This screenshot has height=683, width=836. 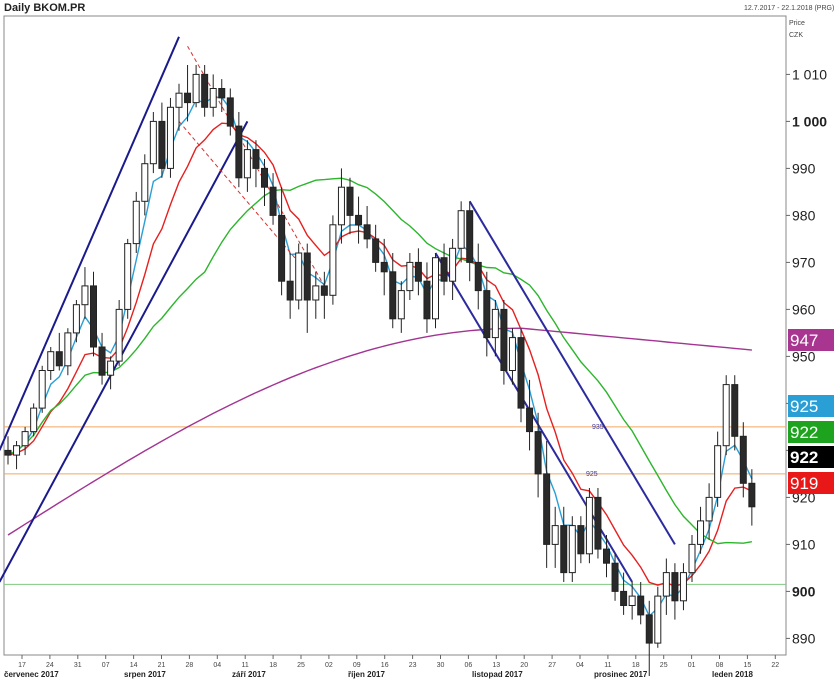 What do you see at coordinates (732, 674) in the screenshot?
I see `month-label: leden 2018` at bounding box center [732, 674].